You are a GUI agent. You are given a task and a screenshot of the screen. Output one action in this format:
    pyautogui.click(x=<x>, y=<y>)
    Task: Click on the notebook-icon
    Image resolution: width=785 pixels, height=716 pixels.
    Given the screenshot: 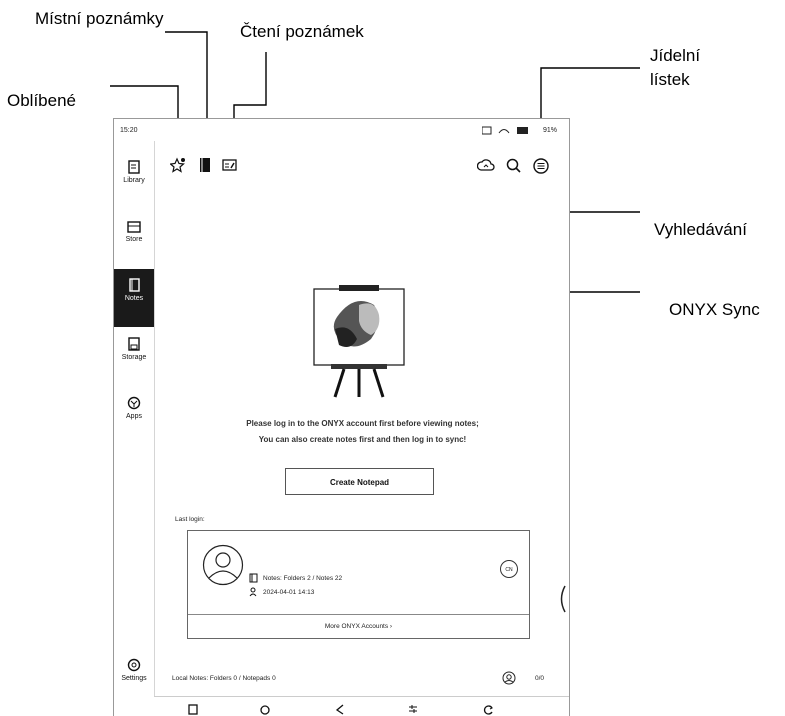 What is the action you would take?
    pyautogui.click(x=253, y=578)
    